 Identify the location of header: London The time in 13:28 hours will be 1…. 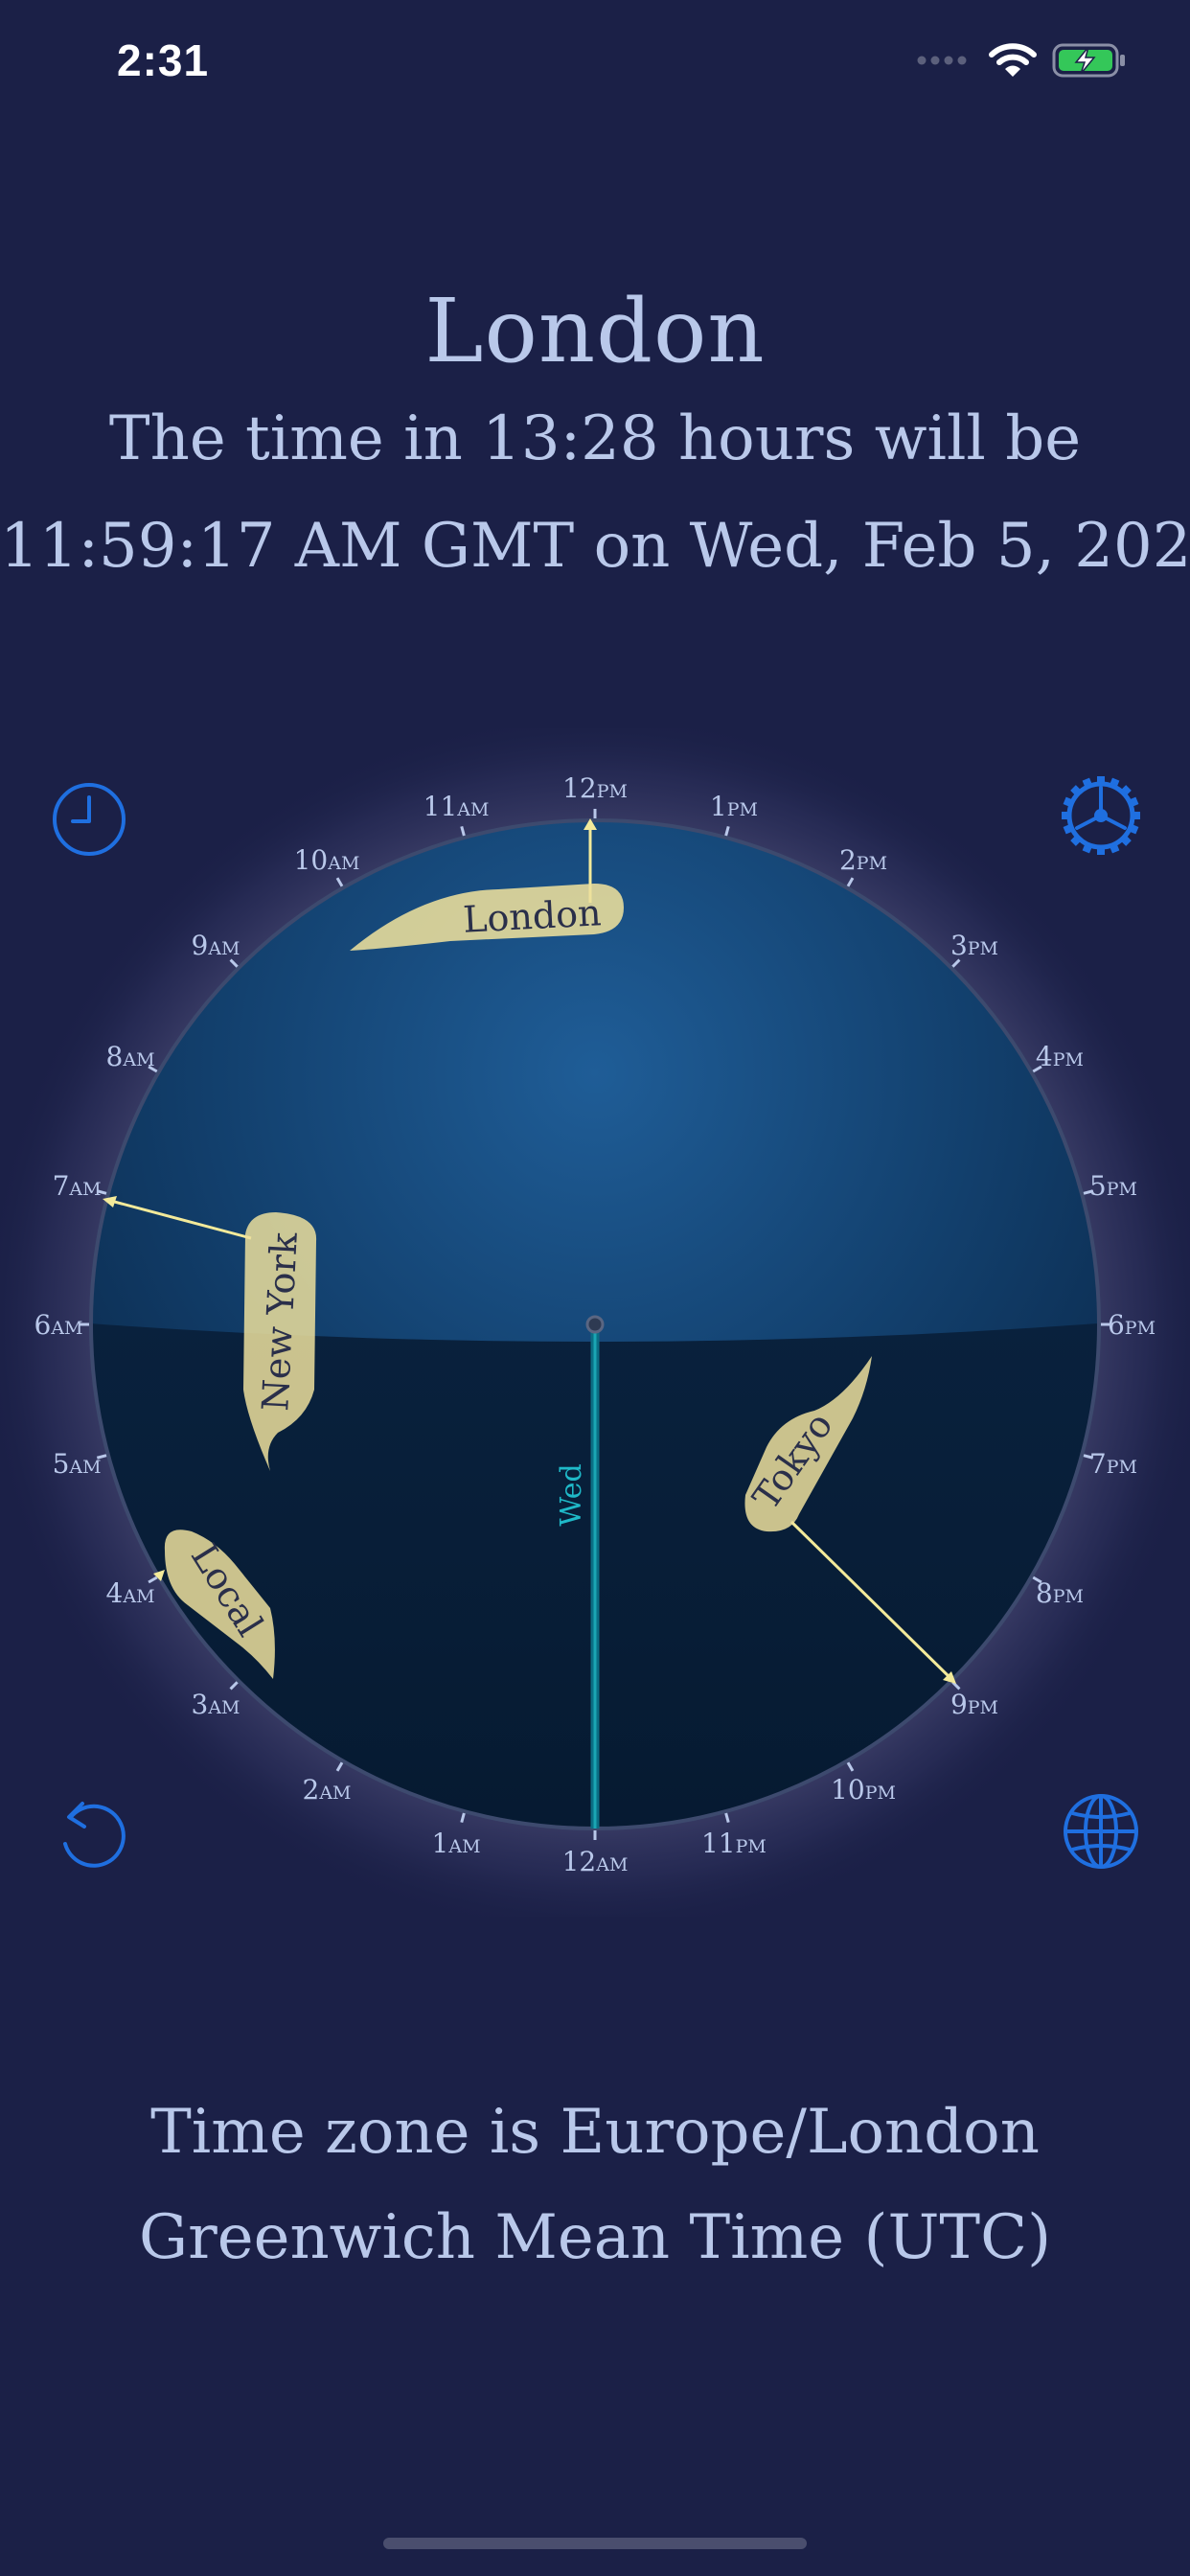
(595, 439).